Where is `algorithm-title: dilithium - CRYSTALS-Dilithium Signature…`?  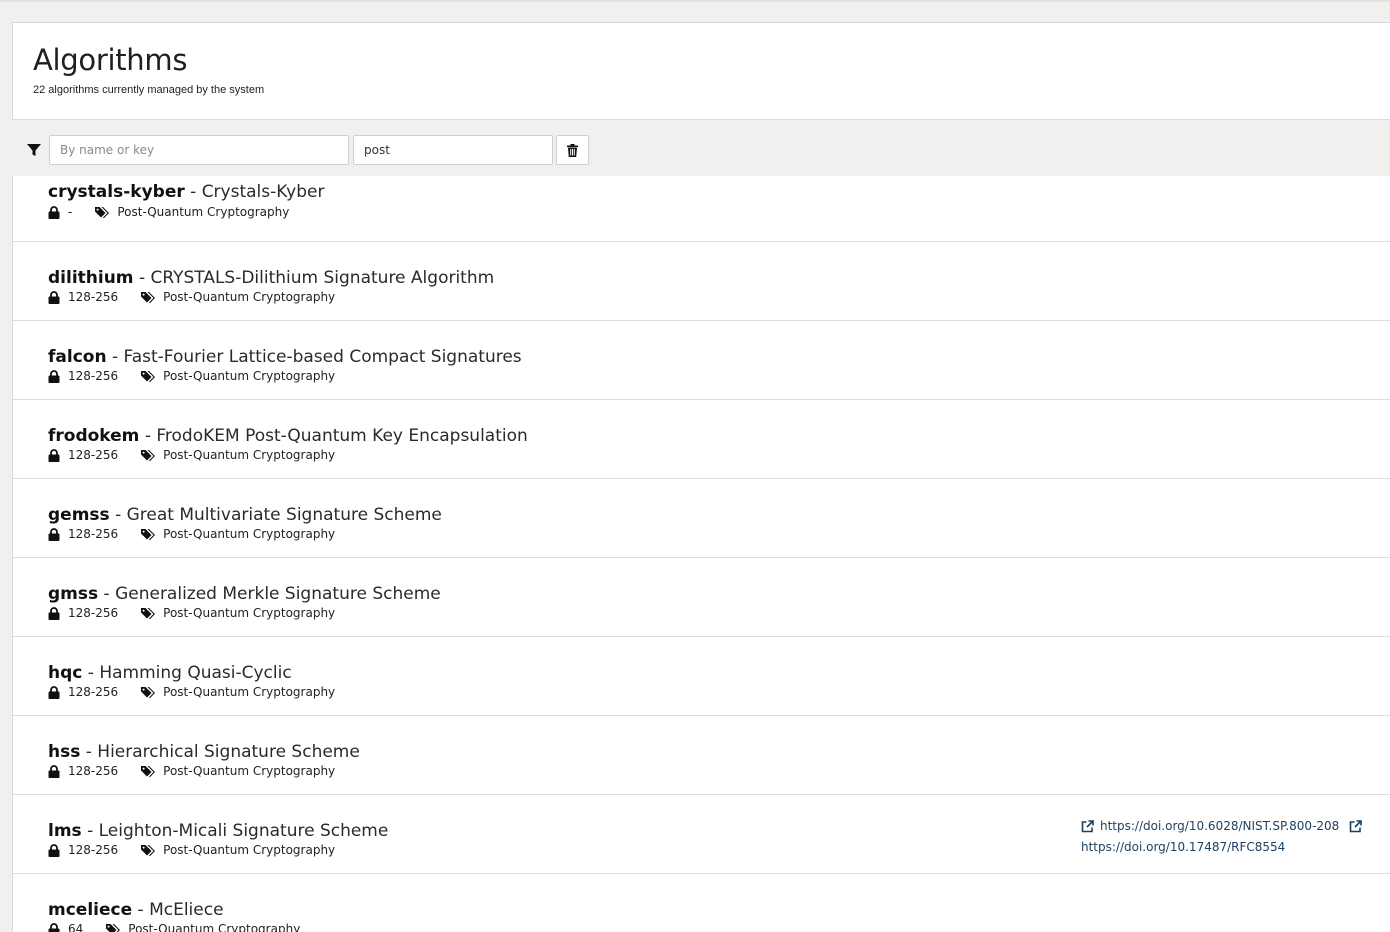
algorithm-title: dilithium - CRYSTALS-Dilithium Signature… is located at coordinates (271, 278).